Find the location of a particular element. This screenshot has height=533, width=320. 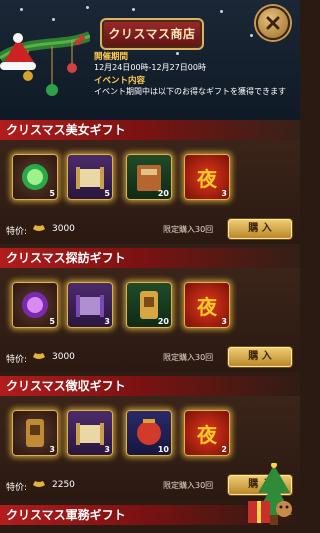

close-icon is located at coordinates (273, 23).